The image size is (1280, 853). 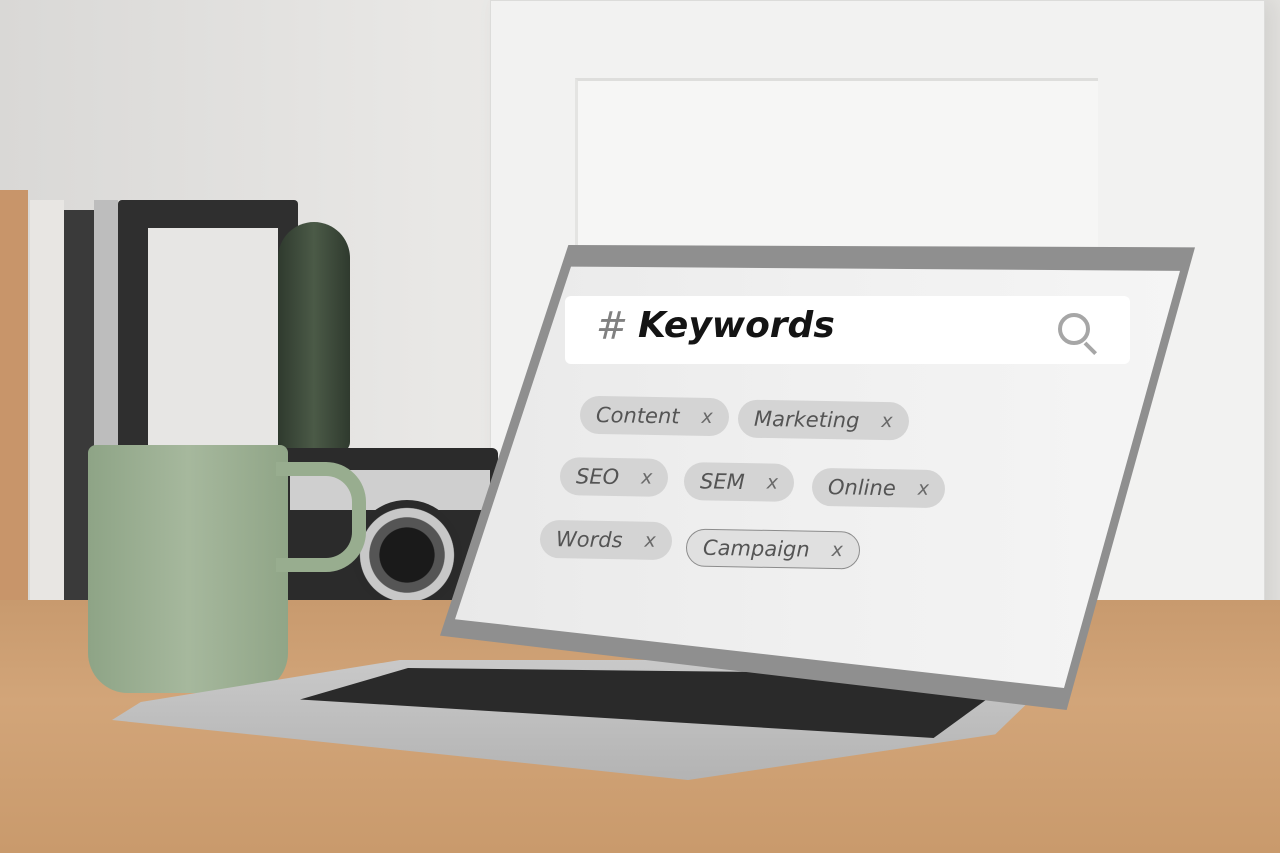 What do you see at coordinates (597, 477) in the screenshot?
I see `tag-label: SEO` at bounding box center [597, 477].